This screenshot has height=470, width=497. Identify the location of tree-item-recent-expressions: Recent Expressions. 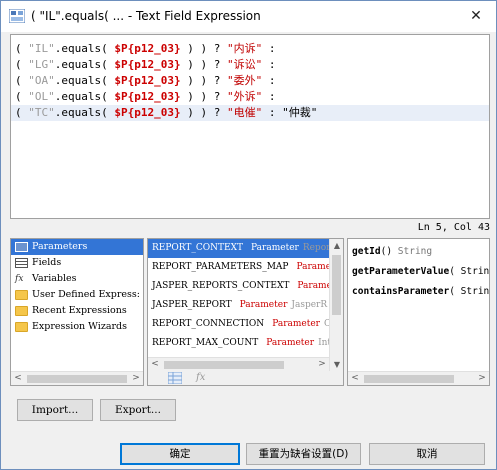
(77, 311).